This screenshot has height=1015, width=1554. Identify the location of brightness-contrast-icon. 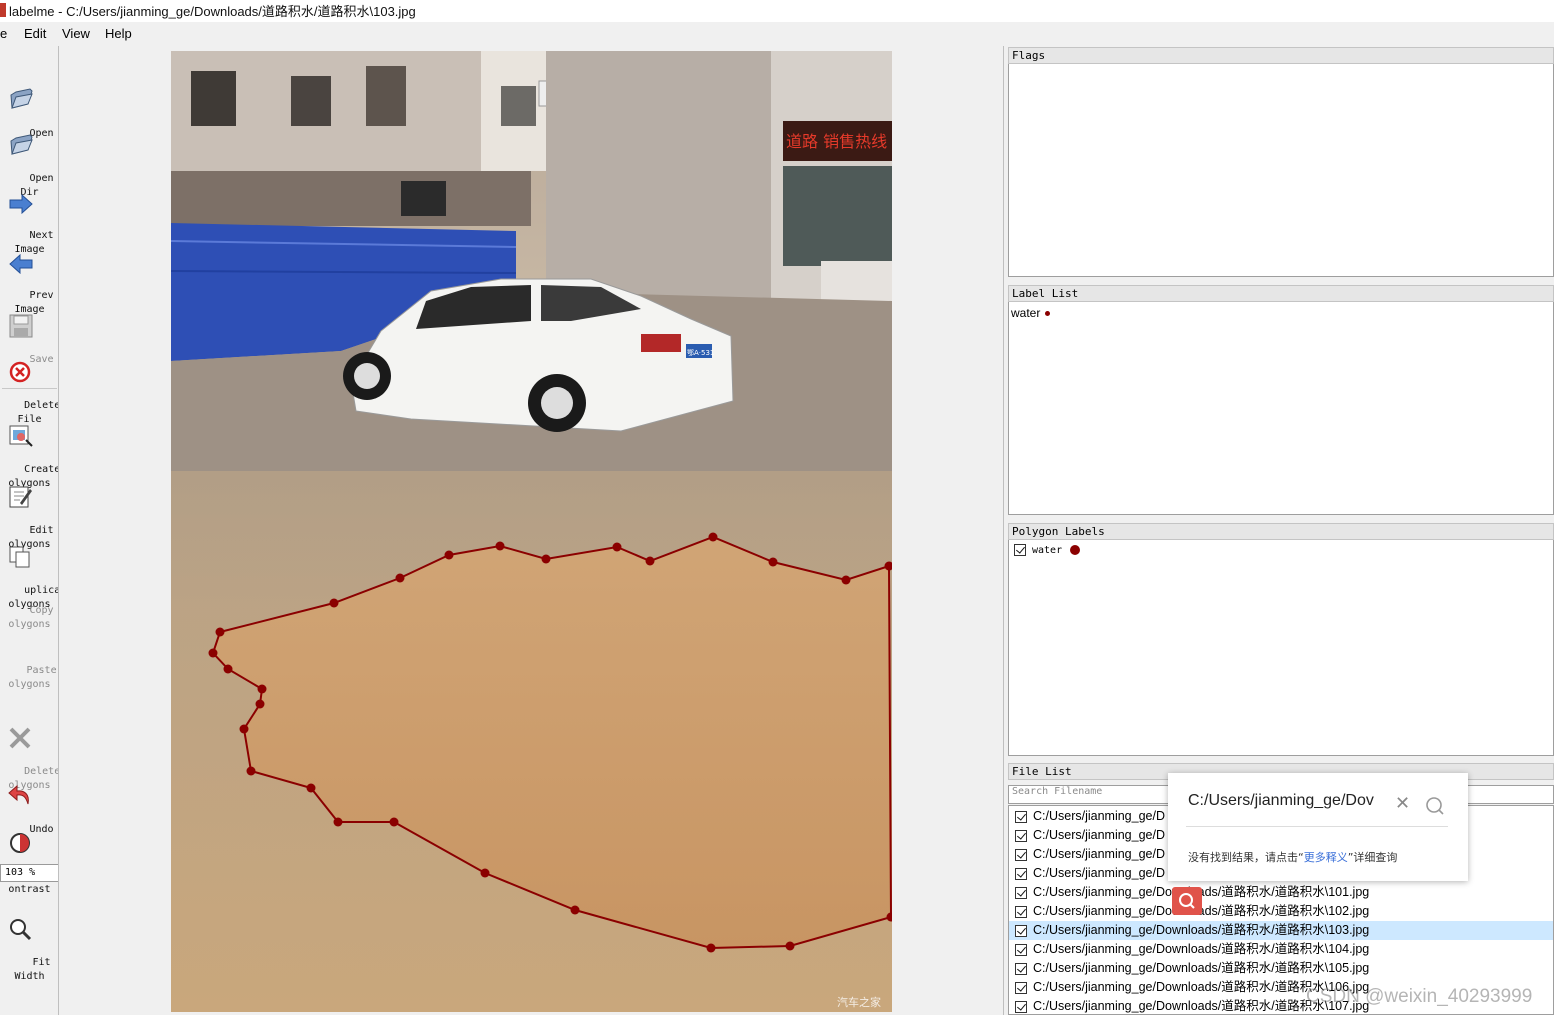
(20, 843).